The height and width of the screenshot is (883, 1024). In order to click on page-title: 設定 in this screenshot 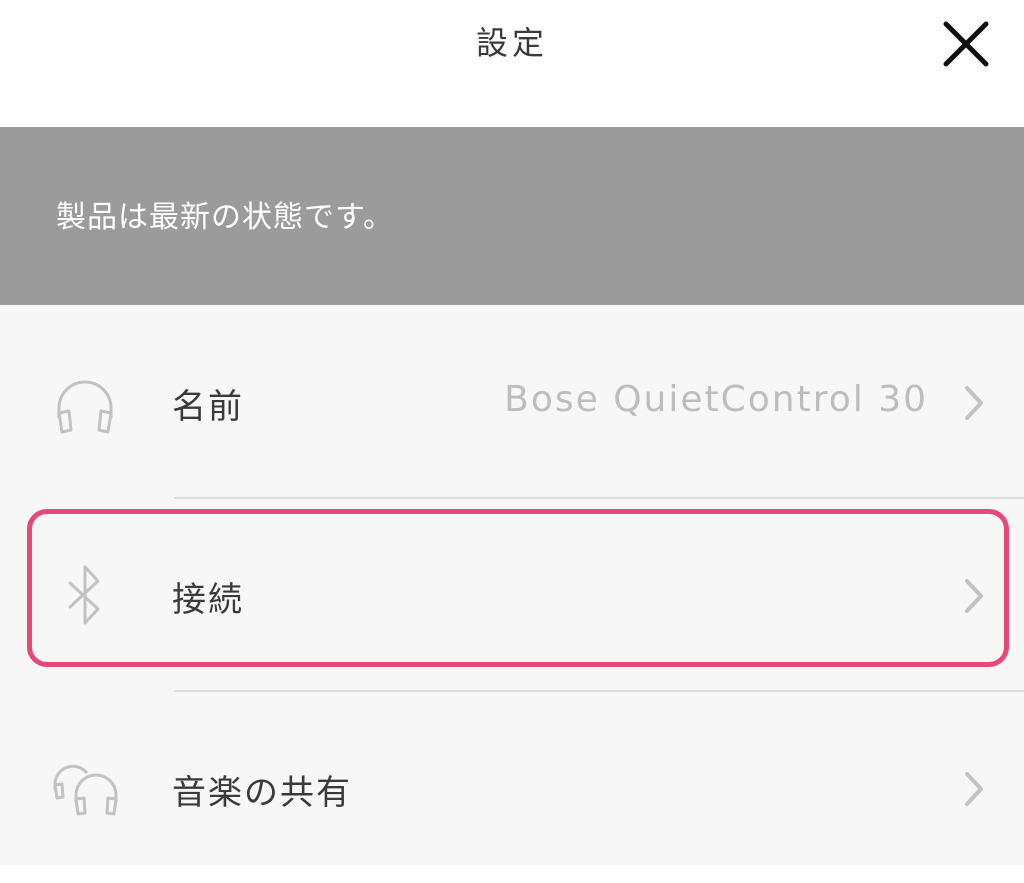, I will do `click(511, 43)`.